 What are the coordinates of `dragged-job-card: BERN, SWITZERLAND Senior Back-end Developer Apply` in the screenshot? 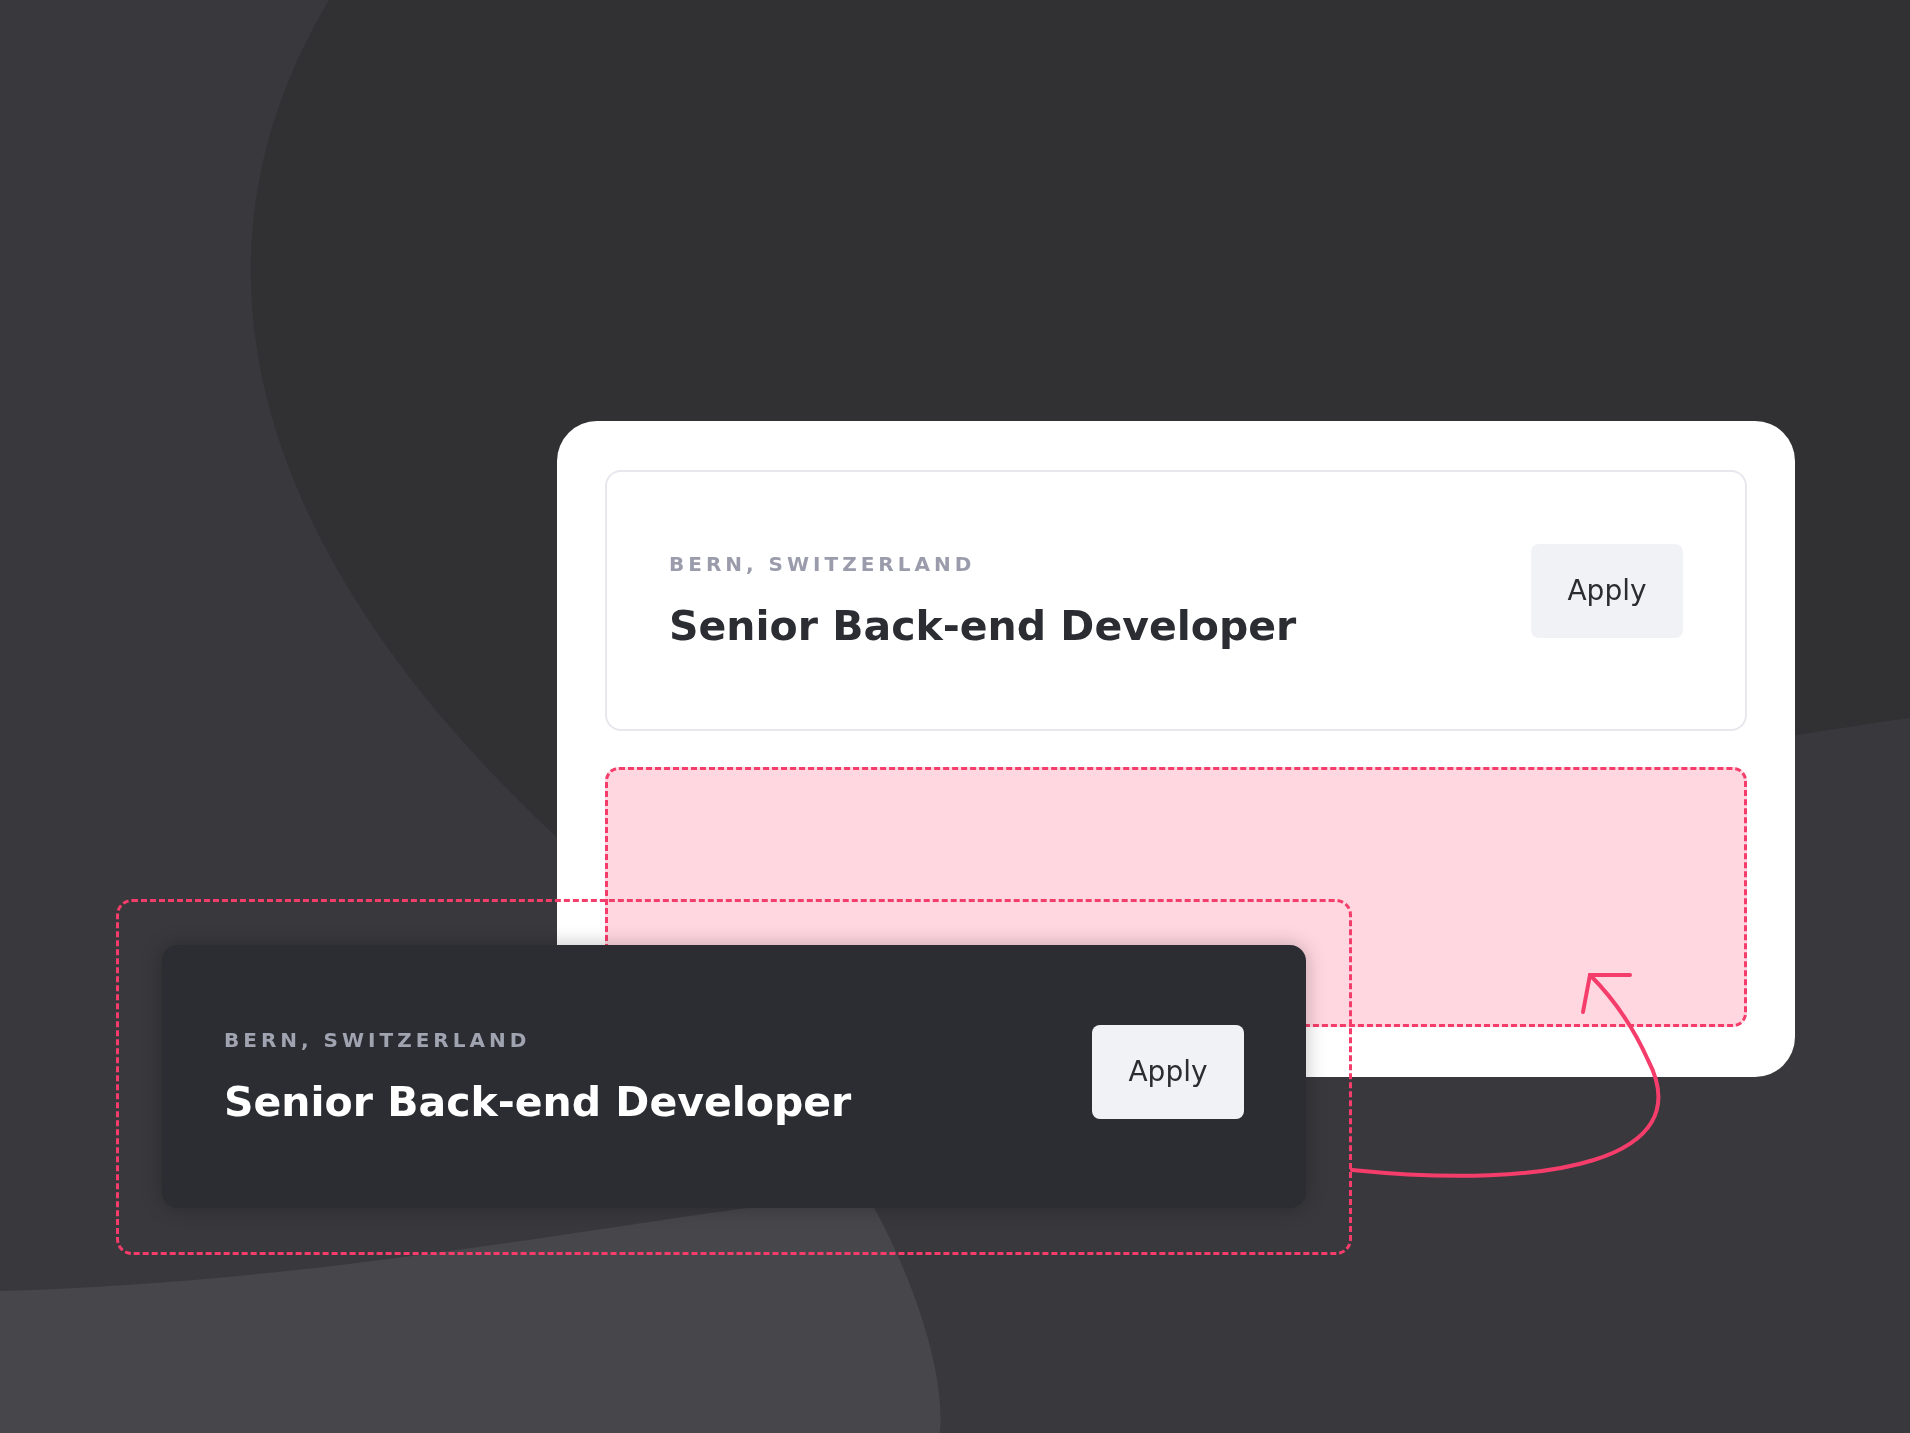 It's located at (734, 1076).